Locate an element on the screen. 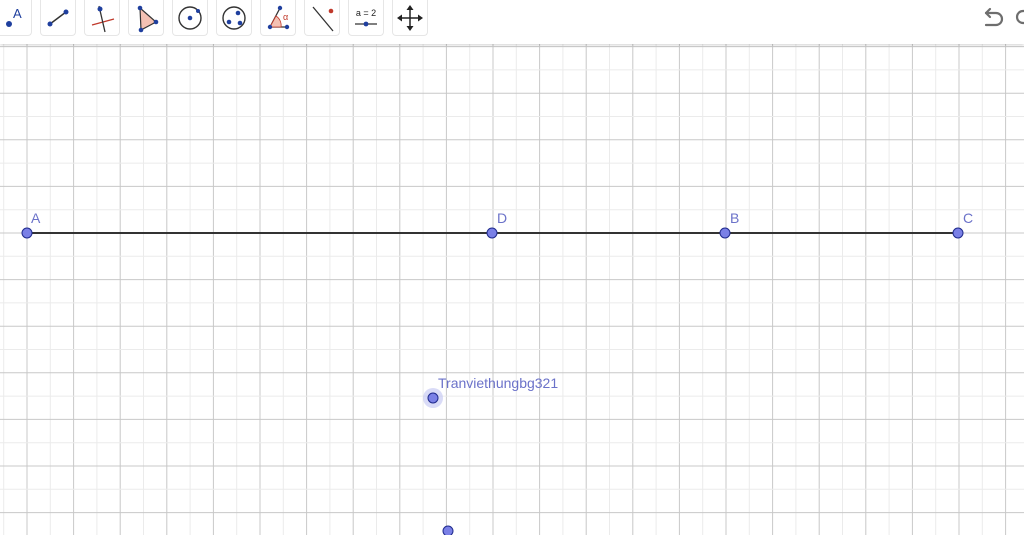  tool-slider: a = 2 is located at coordinates (366, 18).